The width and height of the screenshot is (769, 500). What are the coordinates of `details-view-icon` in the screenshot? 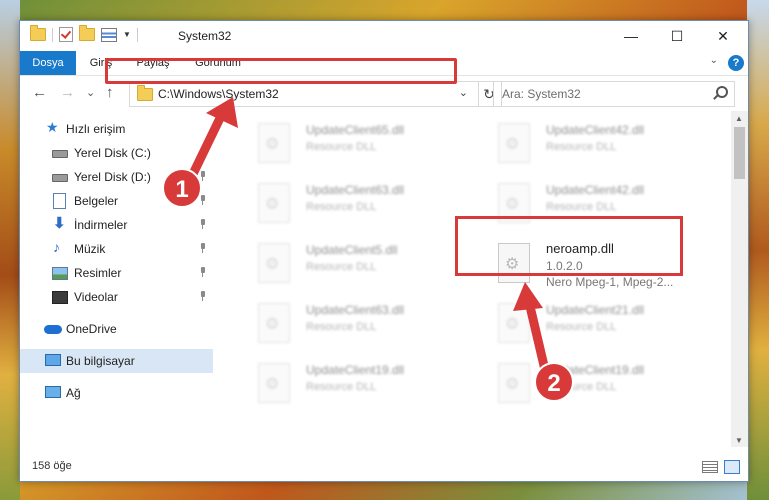 It's located at (710, 467).